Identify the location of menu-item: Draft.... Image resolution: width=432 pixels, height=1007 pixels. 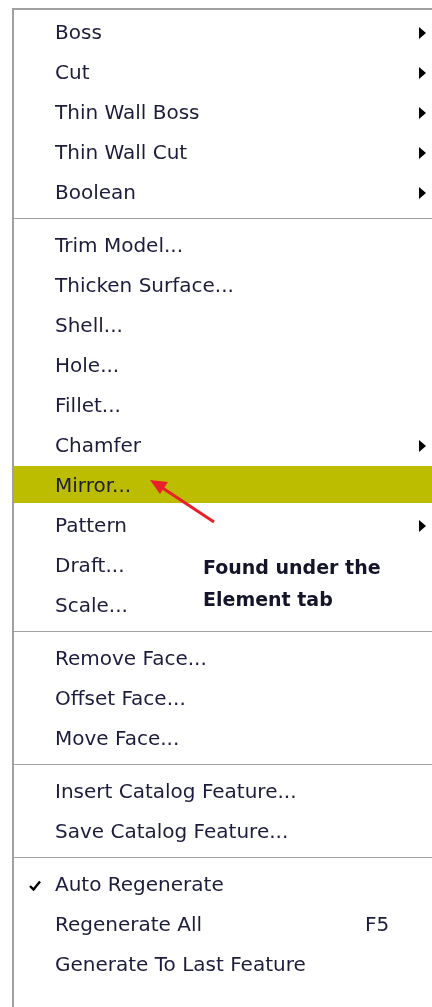
(90, 565).